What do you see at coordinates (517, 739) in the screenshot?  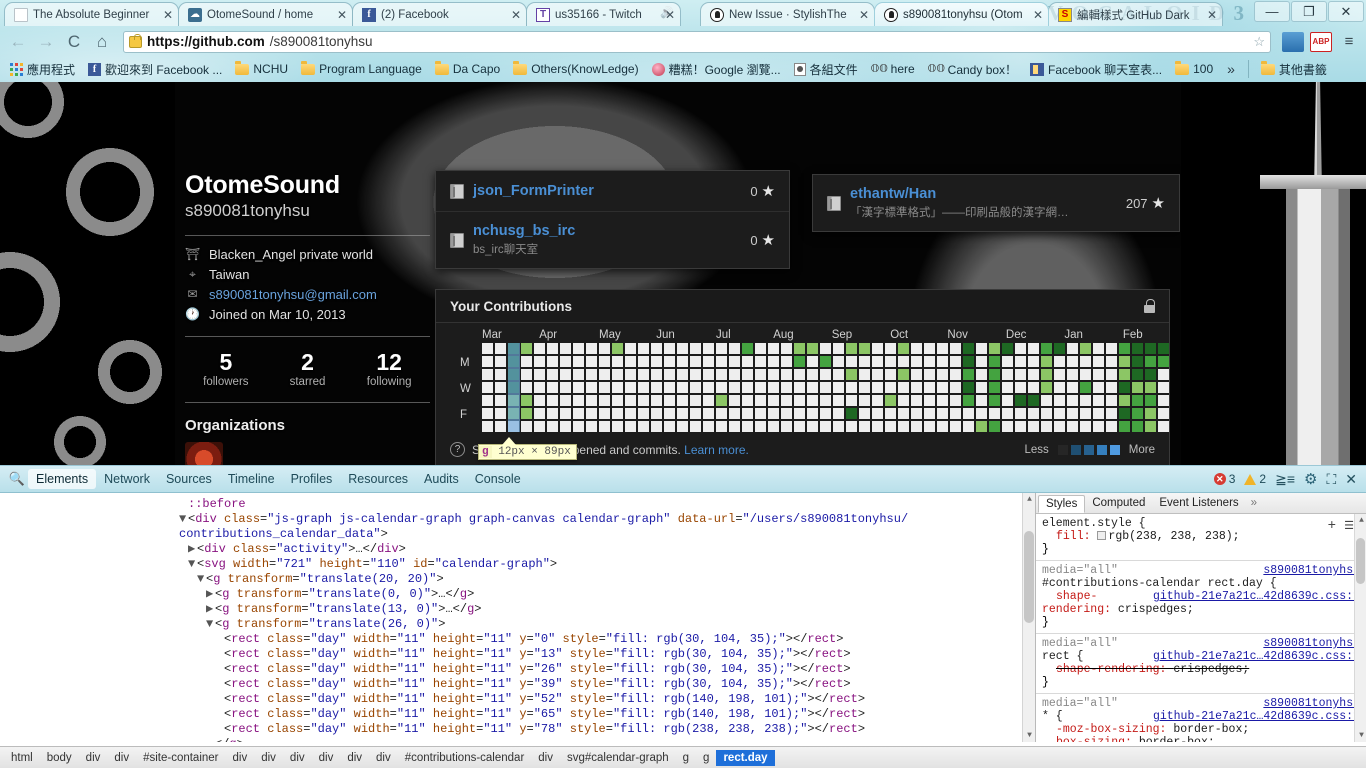 I see `dom-tree-node: </g>` at bounding box center [517, 739].